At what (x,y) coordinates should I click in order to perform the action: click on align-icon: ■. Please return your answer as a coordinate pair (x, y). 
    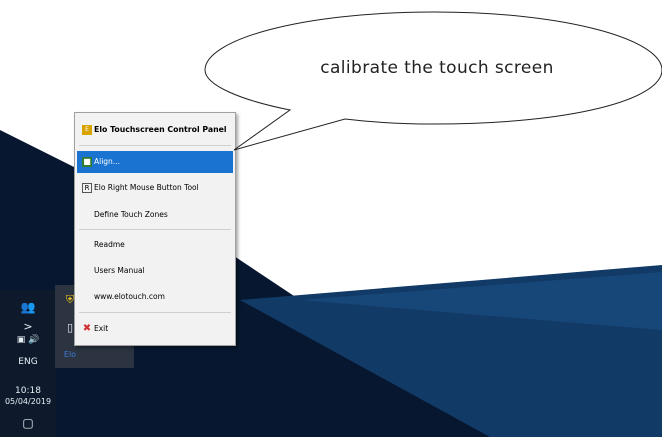
    Looking at the image, I should click on (87, 162).